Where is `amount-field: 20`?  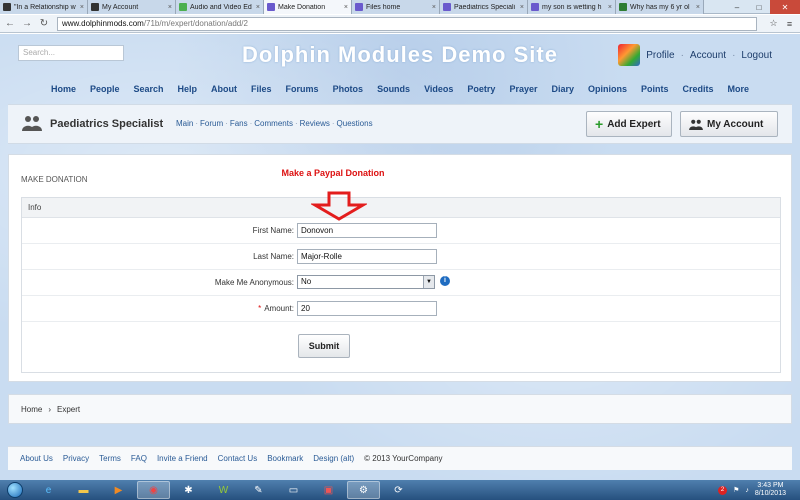
amount-field: 20 is located at coordinates (367, 308).